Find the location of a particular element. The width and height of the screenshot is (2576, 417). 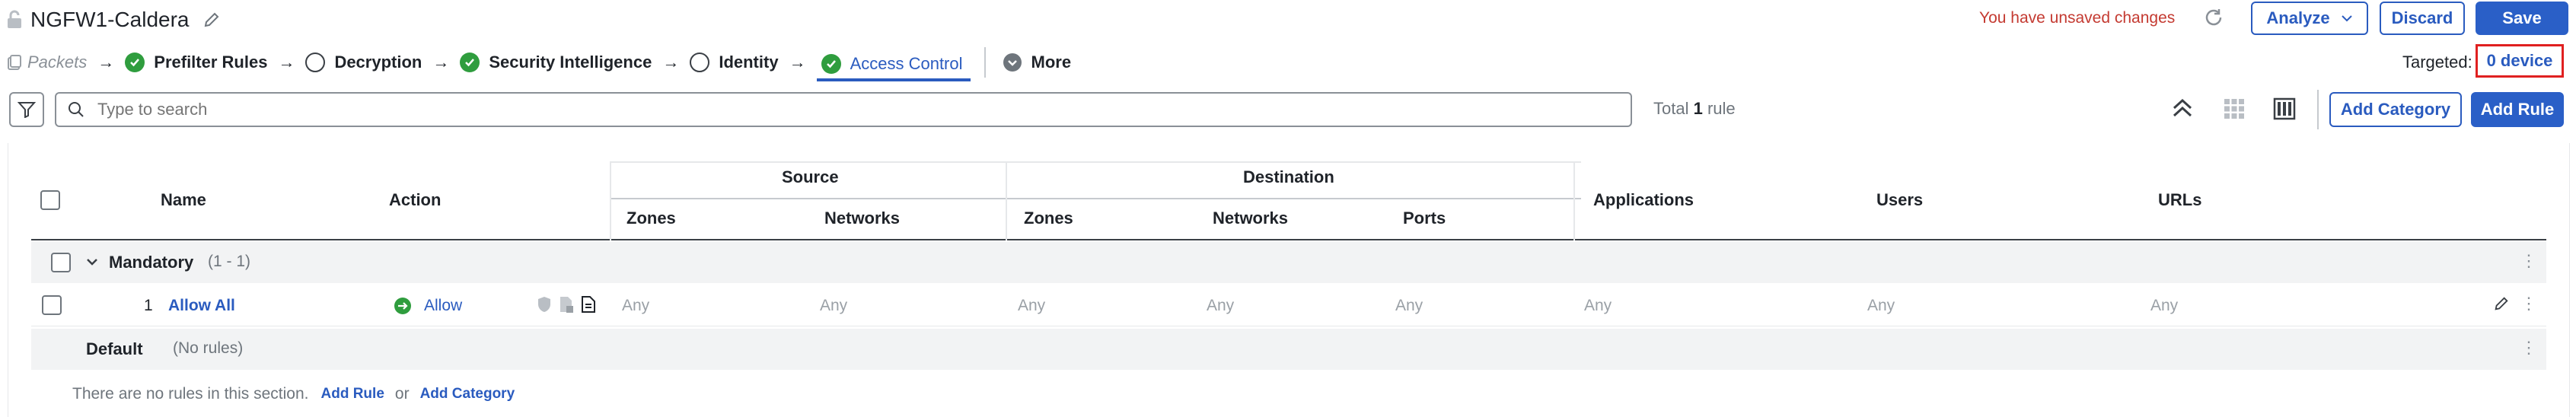

allow-icon is located at coordinates (403, 306).